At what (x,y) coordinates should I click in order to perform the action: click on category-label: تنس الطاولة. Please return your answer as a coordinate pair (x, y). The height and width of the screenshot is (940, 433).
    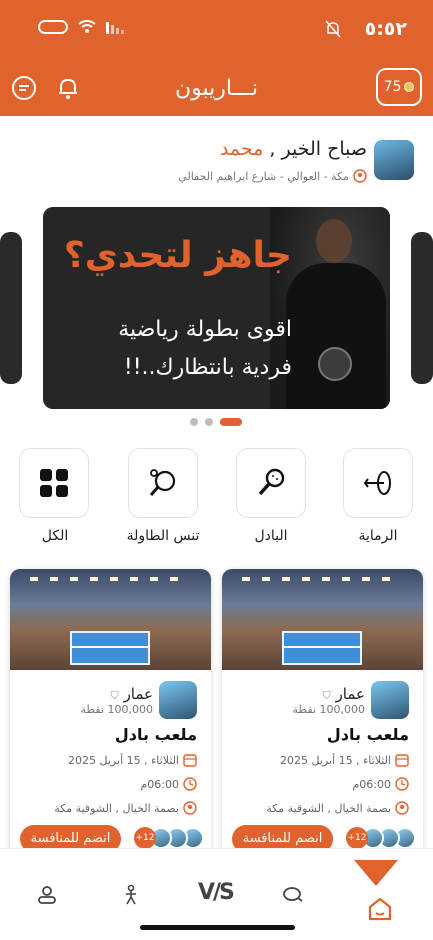
    Looking at the image, I should click on (163, 536).